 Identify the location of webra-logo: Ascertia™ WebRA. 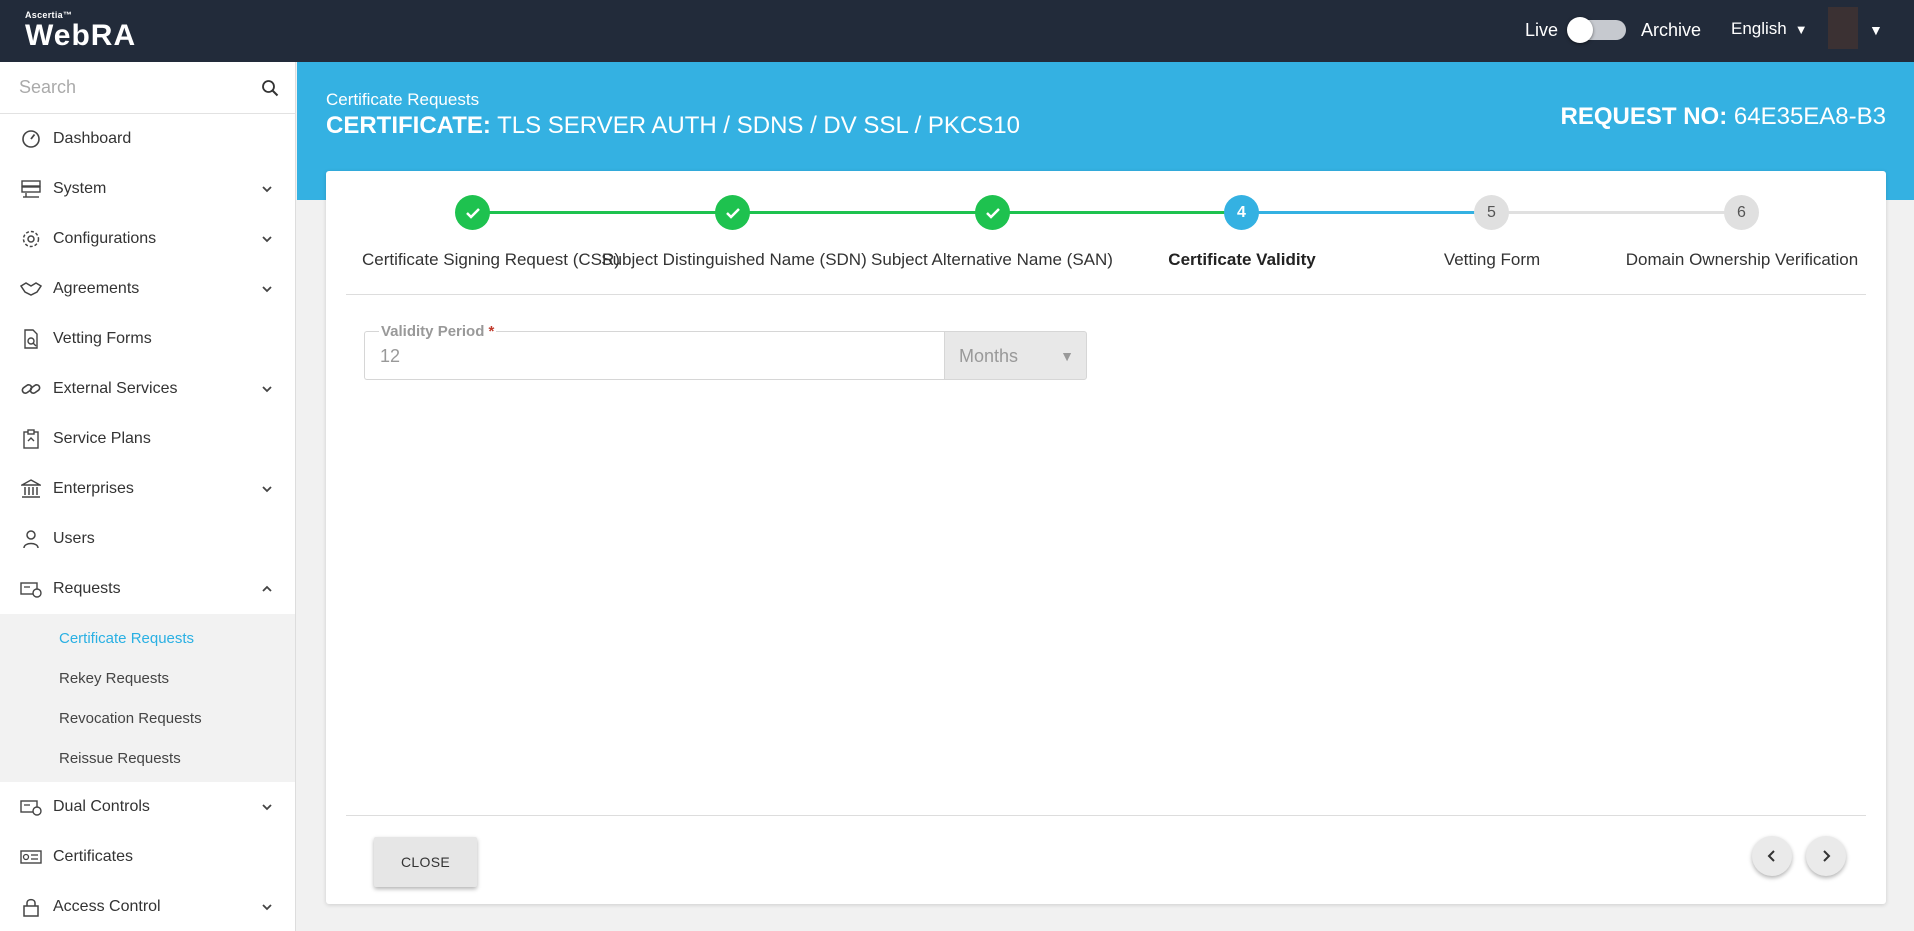
(80, 31).